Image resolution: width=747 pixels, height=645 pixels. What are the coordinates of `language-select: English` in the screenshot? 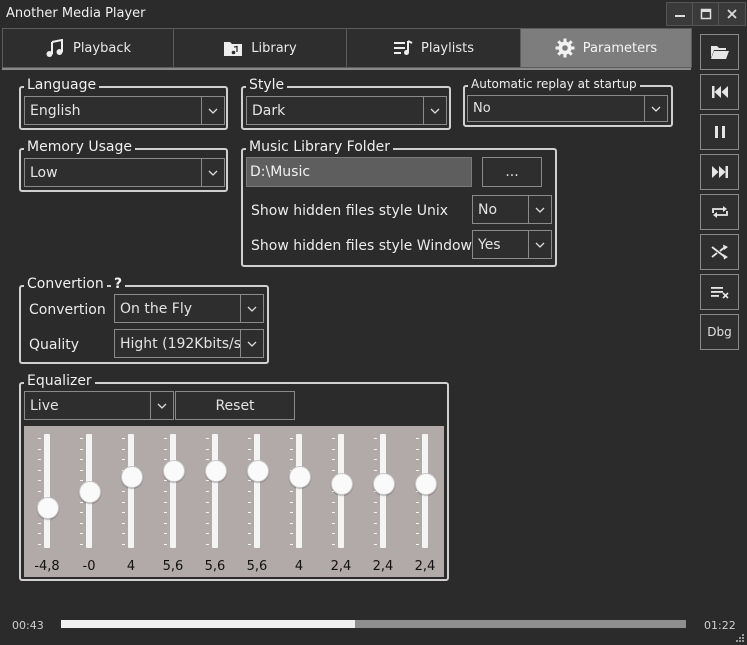 It's located at (124, 110).